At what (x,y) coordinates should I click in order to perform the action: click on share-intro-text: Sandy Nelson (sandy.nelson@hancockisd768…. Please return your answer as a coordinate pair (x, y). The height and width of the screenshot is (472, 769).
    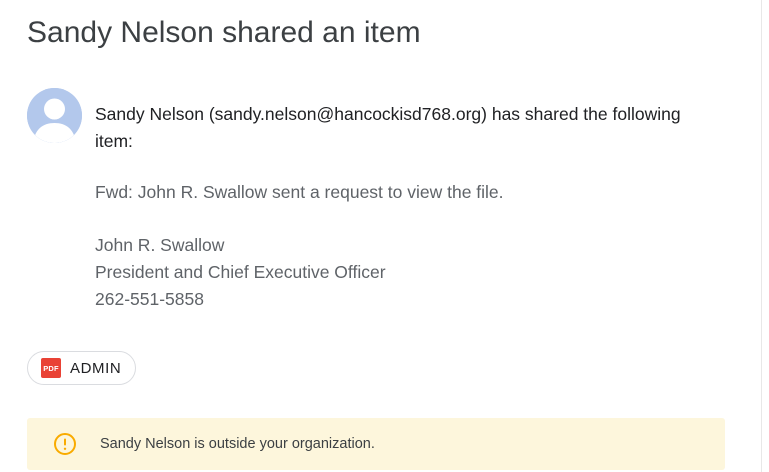
    Looking at the image, I should click on (388, 127).